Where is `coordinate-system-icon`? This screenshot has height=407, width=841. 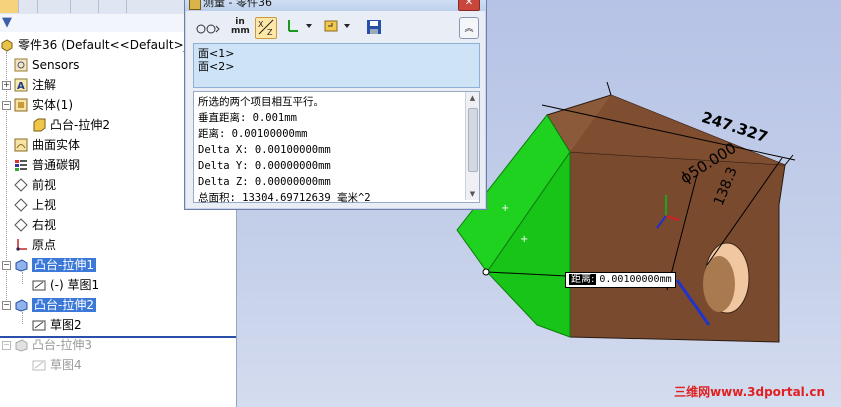 coordinate-system-icon is located at coordinates (300, 26).